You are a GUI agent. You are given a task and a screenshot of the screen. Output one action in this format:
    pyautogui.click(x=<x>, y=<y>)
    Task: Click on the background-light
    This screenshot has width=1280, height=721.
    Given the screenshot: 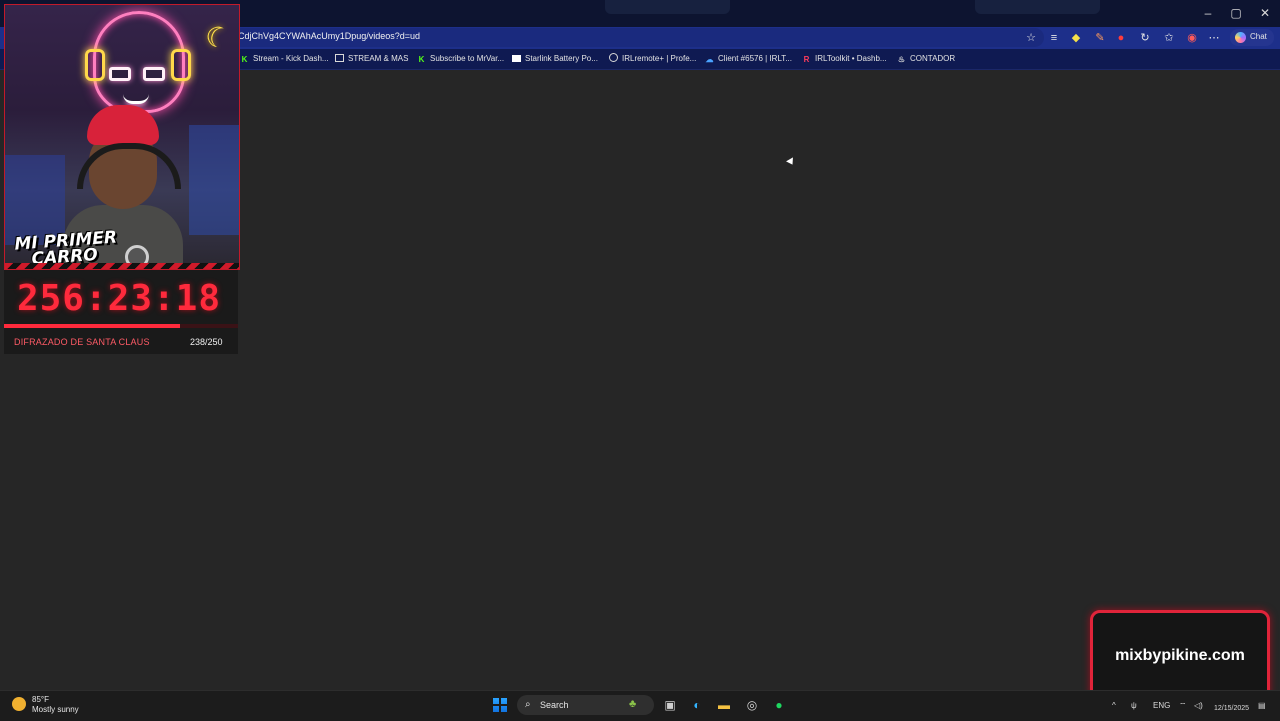 What is the action you would take?
    pyautogui.click(x=214, y=180)
    